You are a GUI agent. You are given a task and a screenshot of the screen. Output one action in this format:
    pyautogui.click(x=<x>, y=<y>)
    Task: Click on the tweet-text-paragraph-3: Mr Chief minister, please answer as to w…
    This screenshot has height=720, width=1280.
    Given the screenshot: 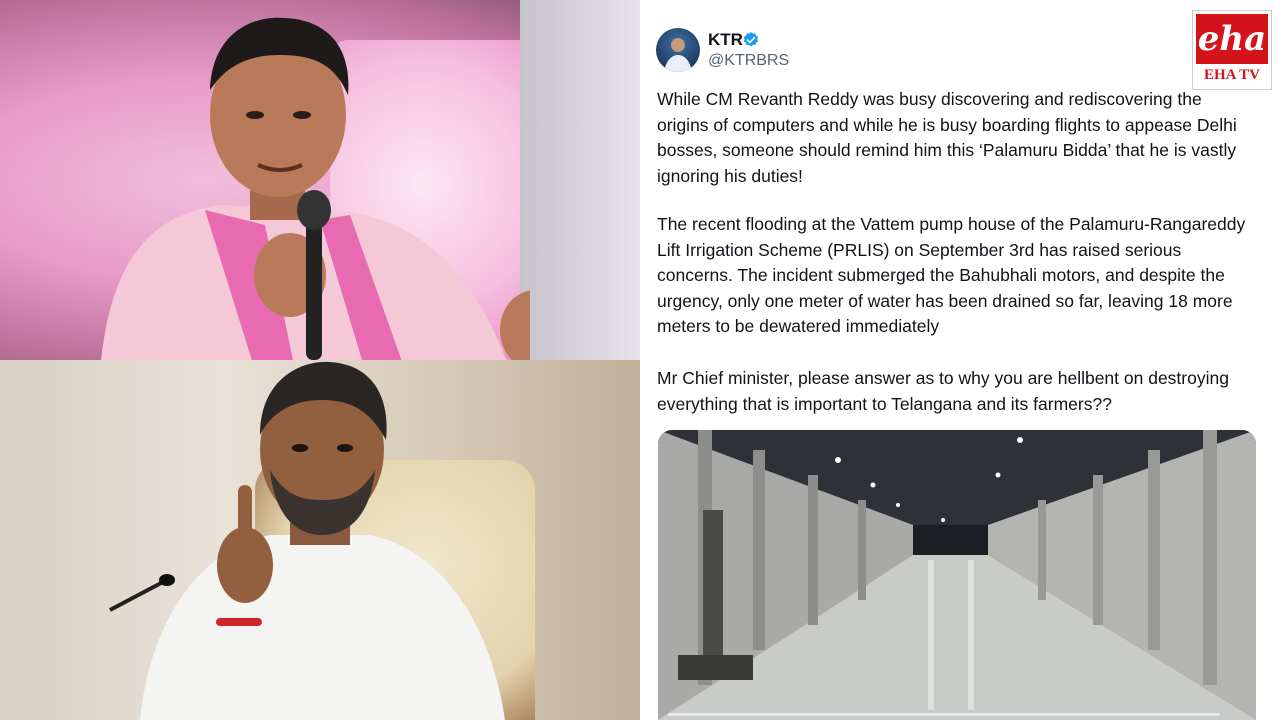 What is the action you would take?
    pyautogui.click(x=943, y=391)
    